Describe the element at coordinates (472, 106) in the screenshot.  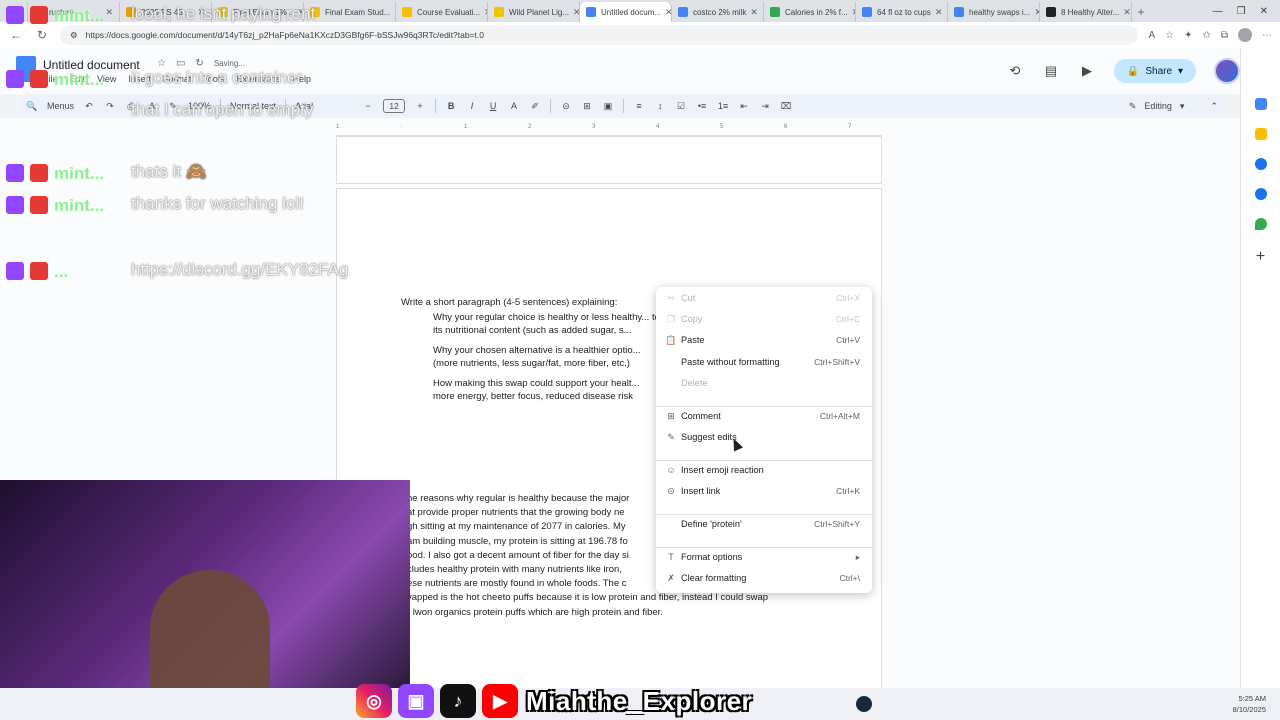
I see `italic-icon: I` at that location.